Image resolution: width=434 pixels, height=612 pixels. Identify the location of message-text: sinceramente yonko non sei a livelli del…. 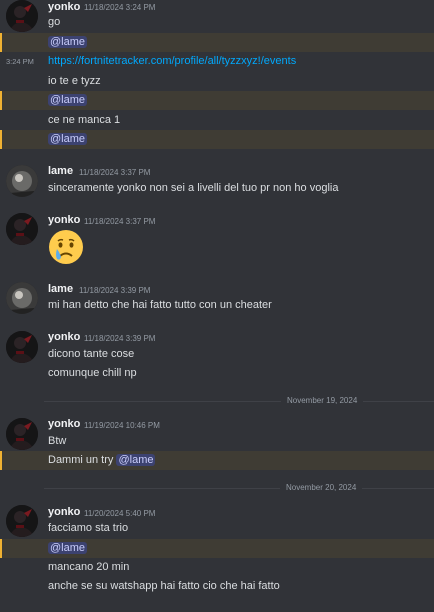
(193, 188).